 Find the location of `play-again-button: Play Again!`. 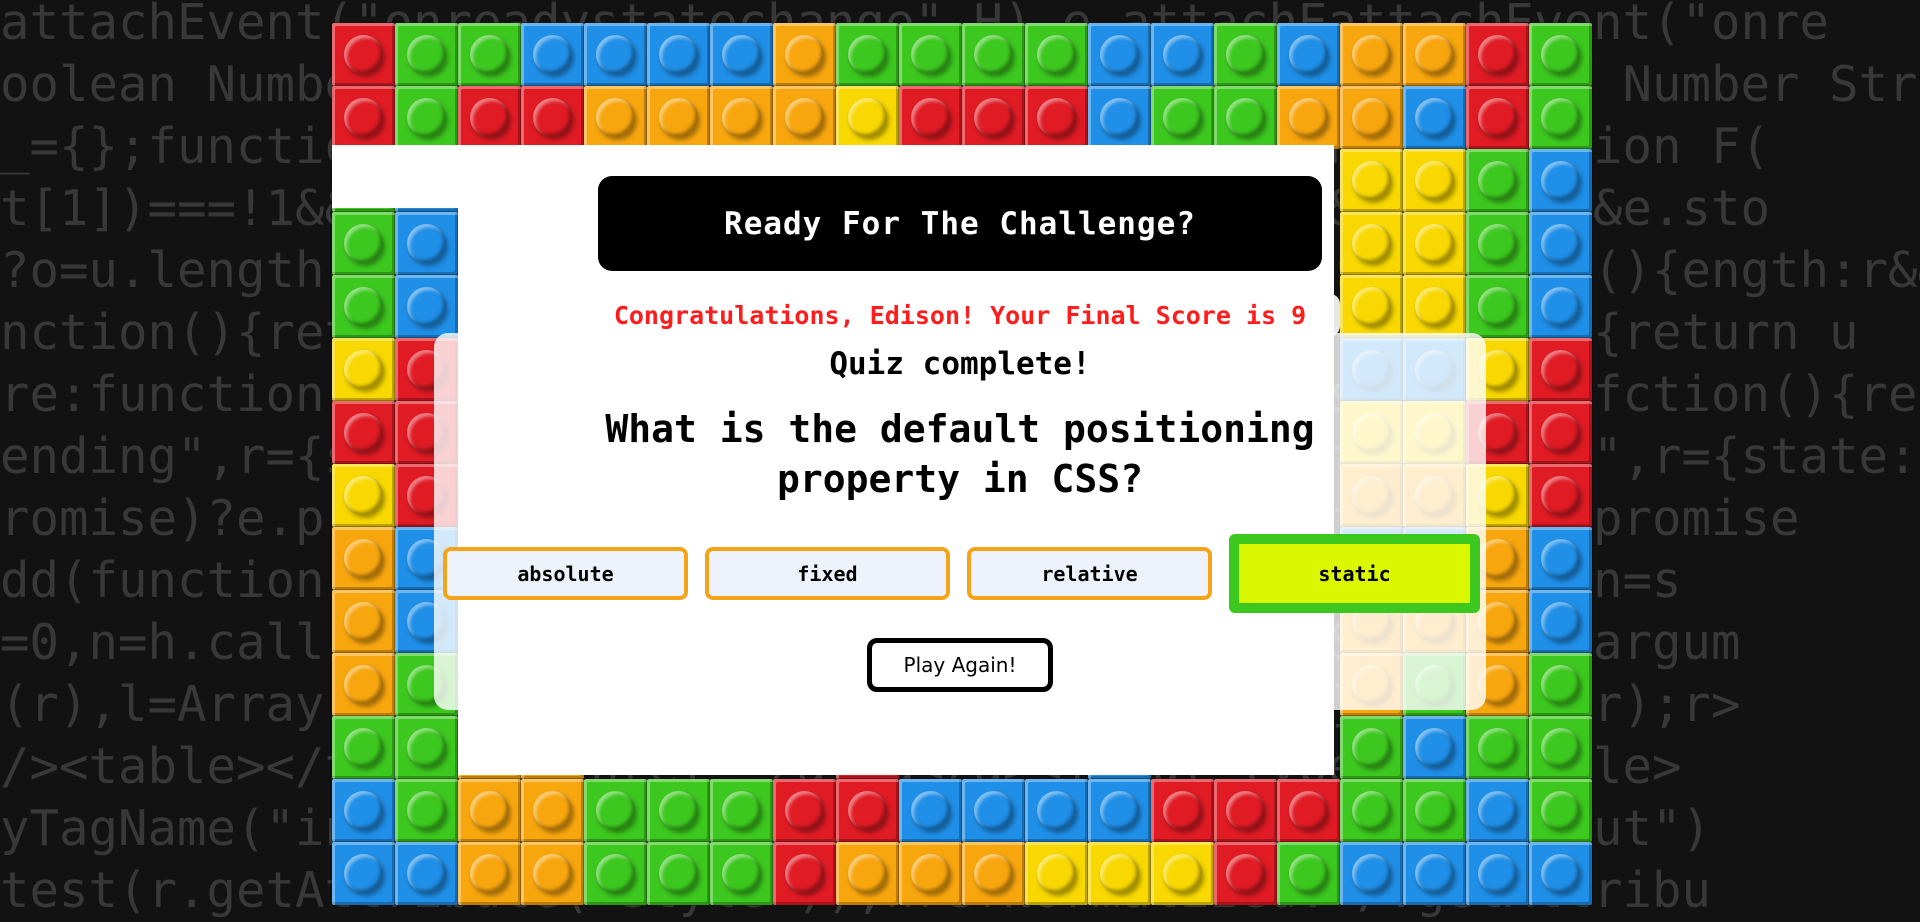

play-again-button: Play Again! is located at coordinates (960, 665).